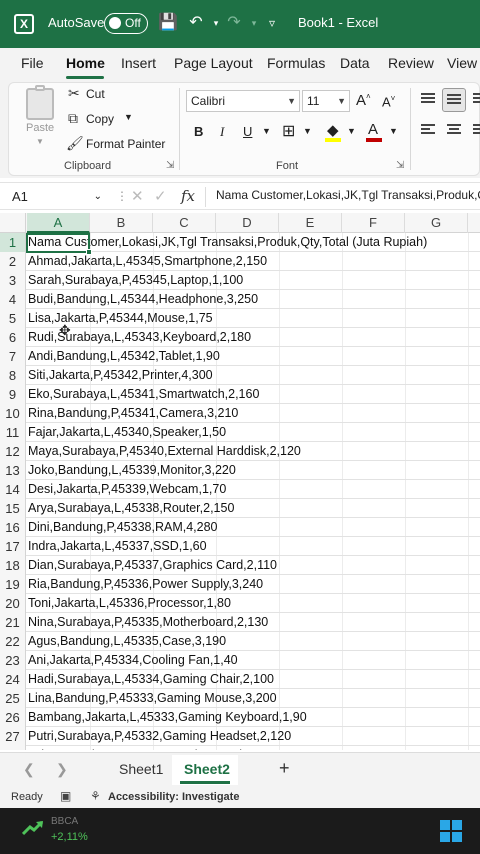  I want to click on font-size-dropdown: 11 ▼, so click(326, 101).